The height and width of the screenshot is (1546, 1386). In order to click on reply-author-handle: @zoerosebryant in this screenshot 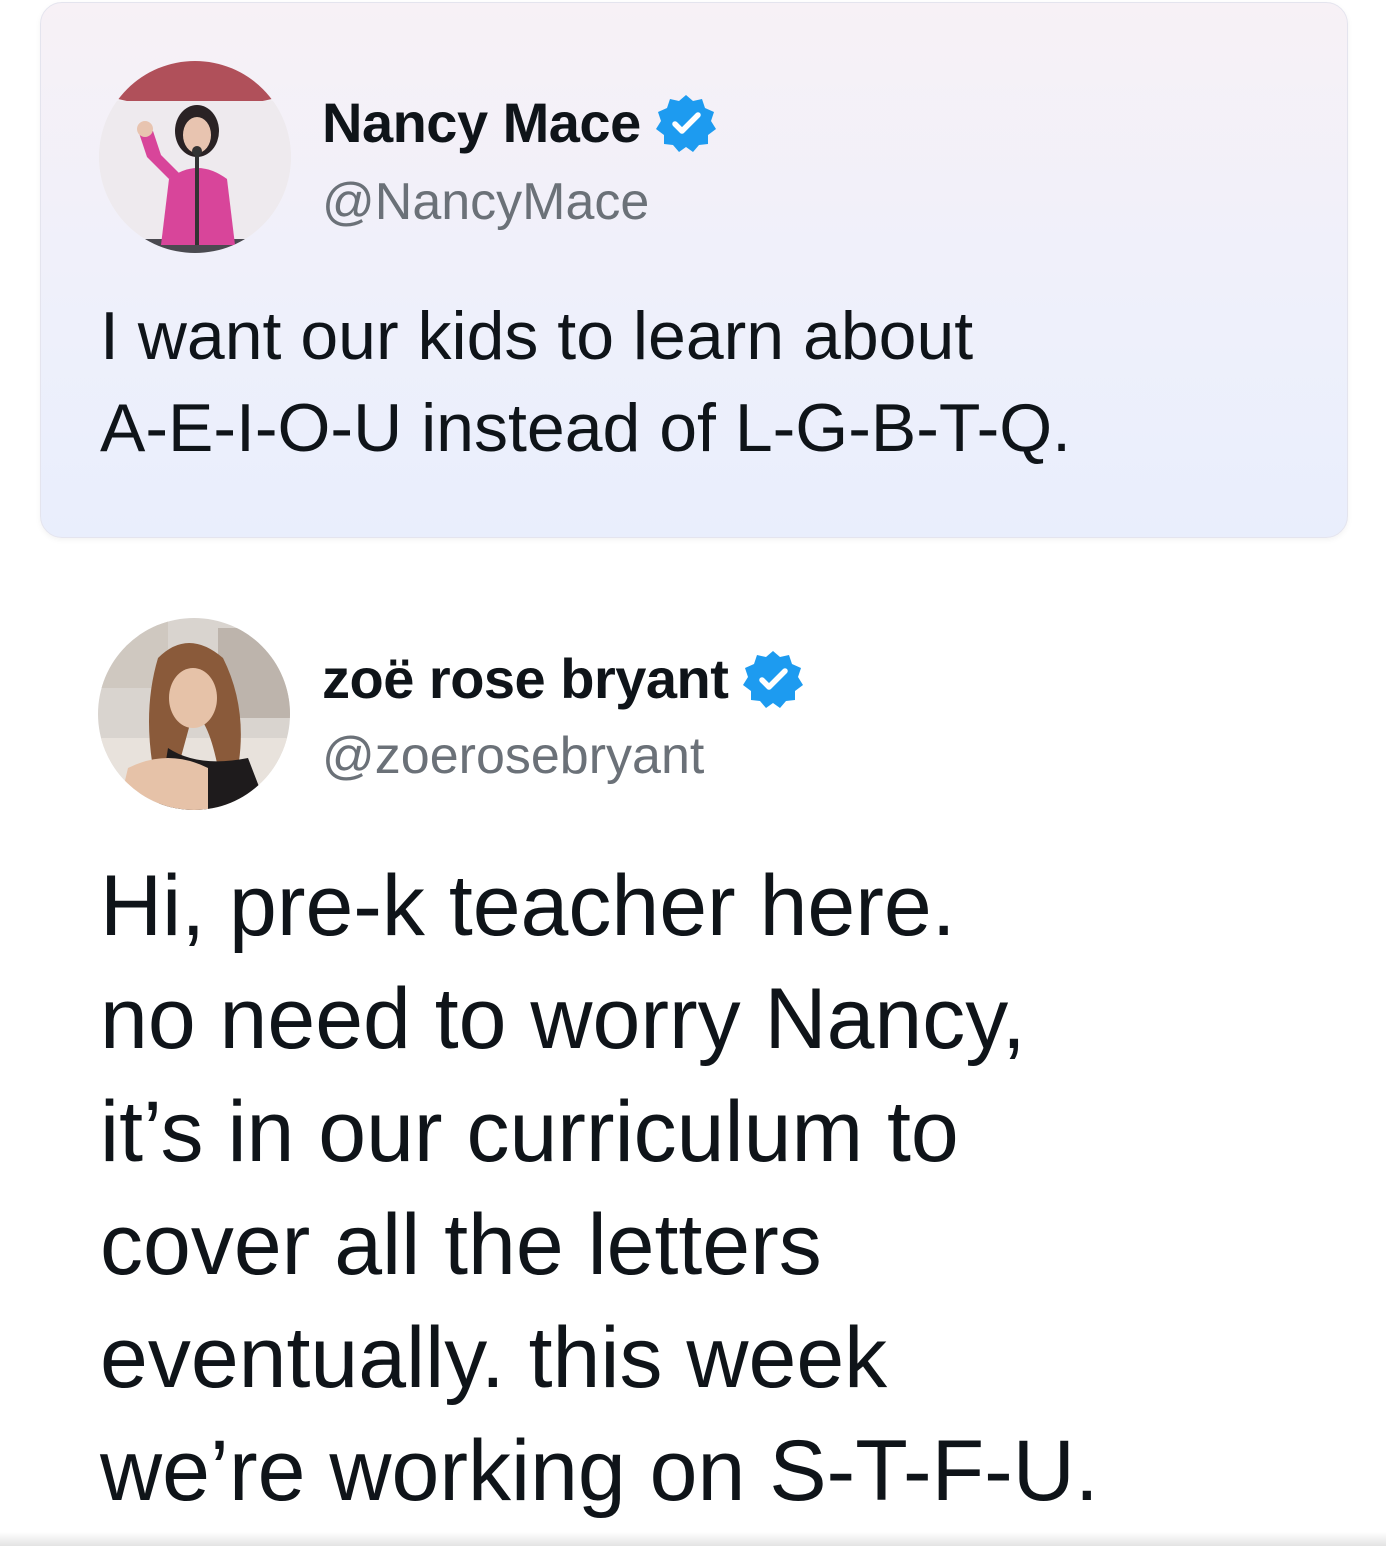, I will do `click(513, 756)`.